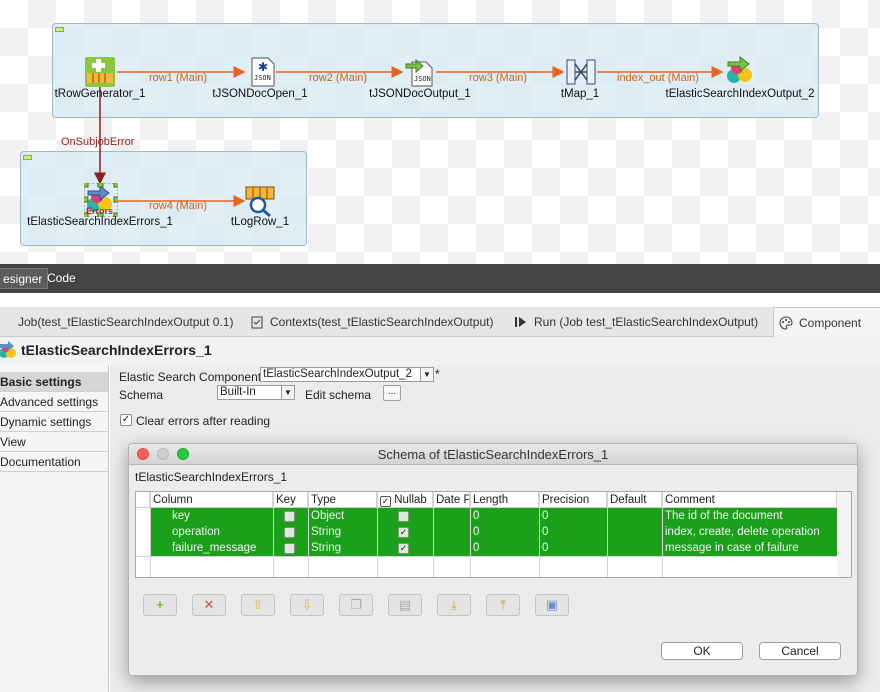 Image resolution: width=880 pixels, height=692 pixels. I want to click on component-label: tLogRow_1, so click(260, 222).